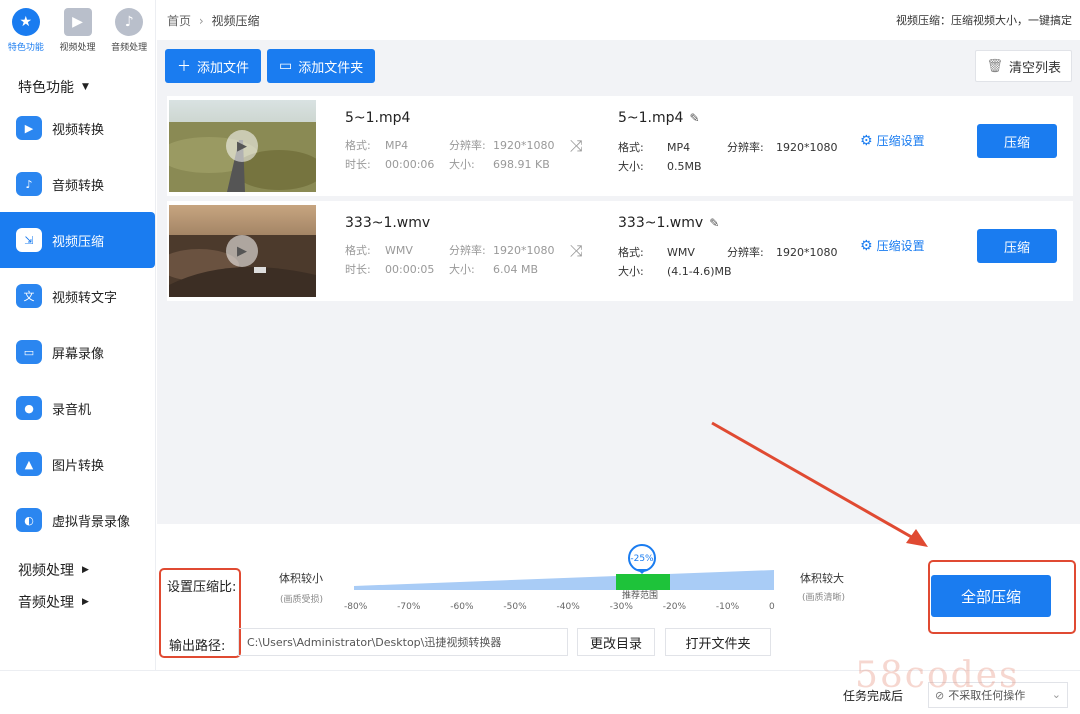 The height and width of the screenshot is (714, 1080). What do you see at coordinates (568, 607) in the screenshot?
I see `slider-tick: -40%` at bounding box center [568, 607].